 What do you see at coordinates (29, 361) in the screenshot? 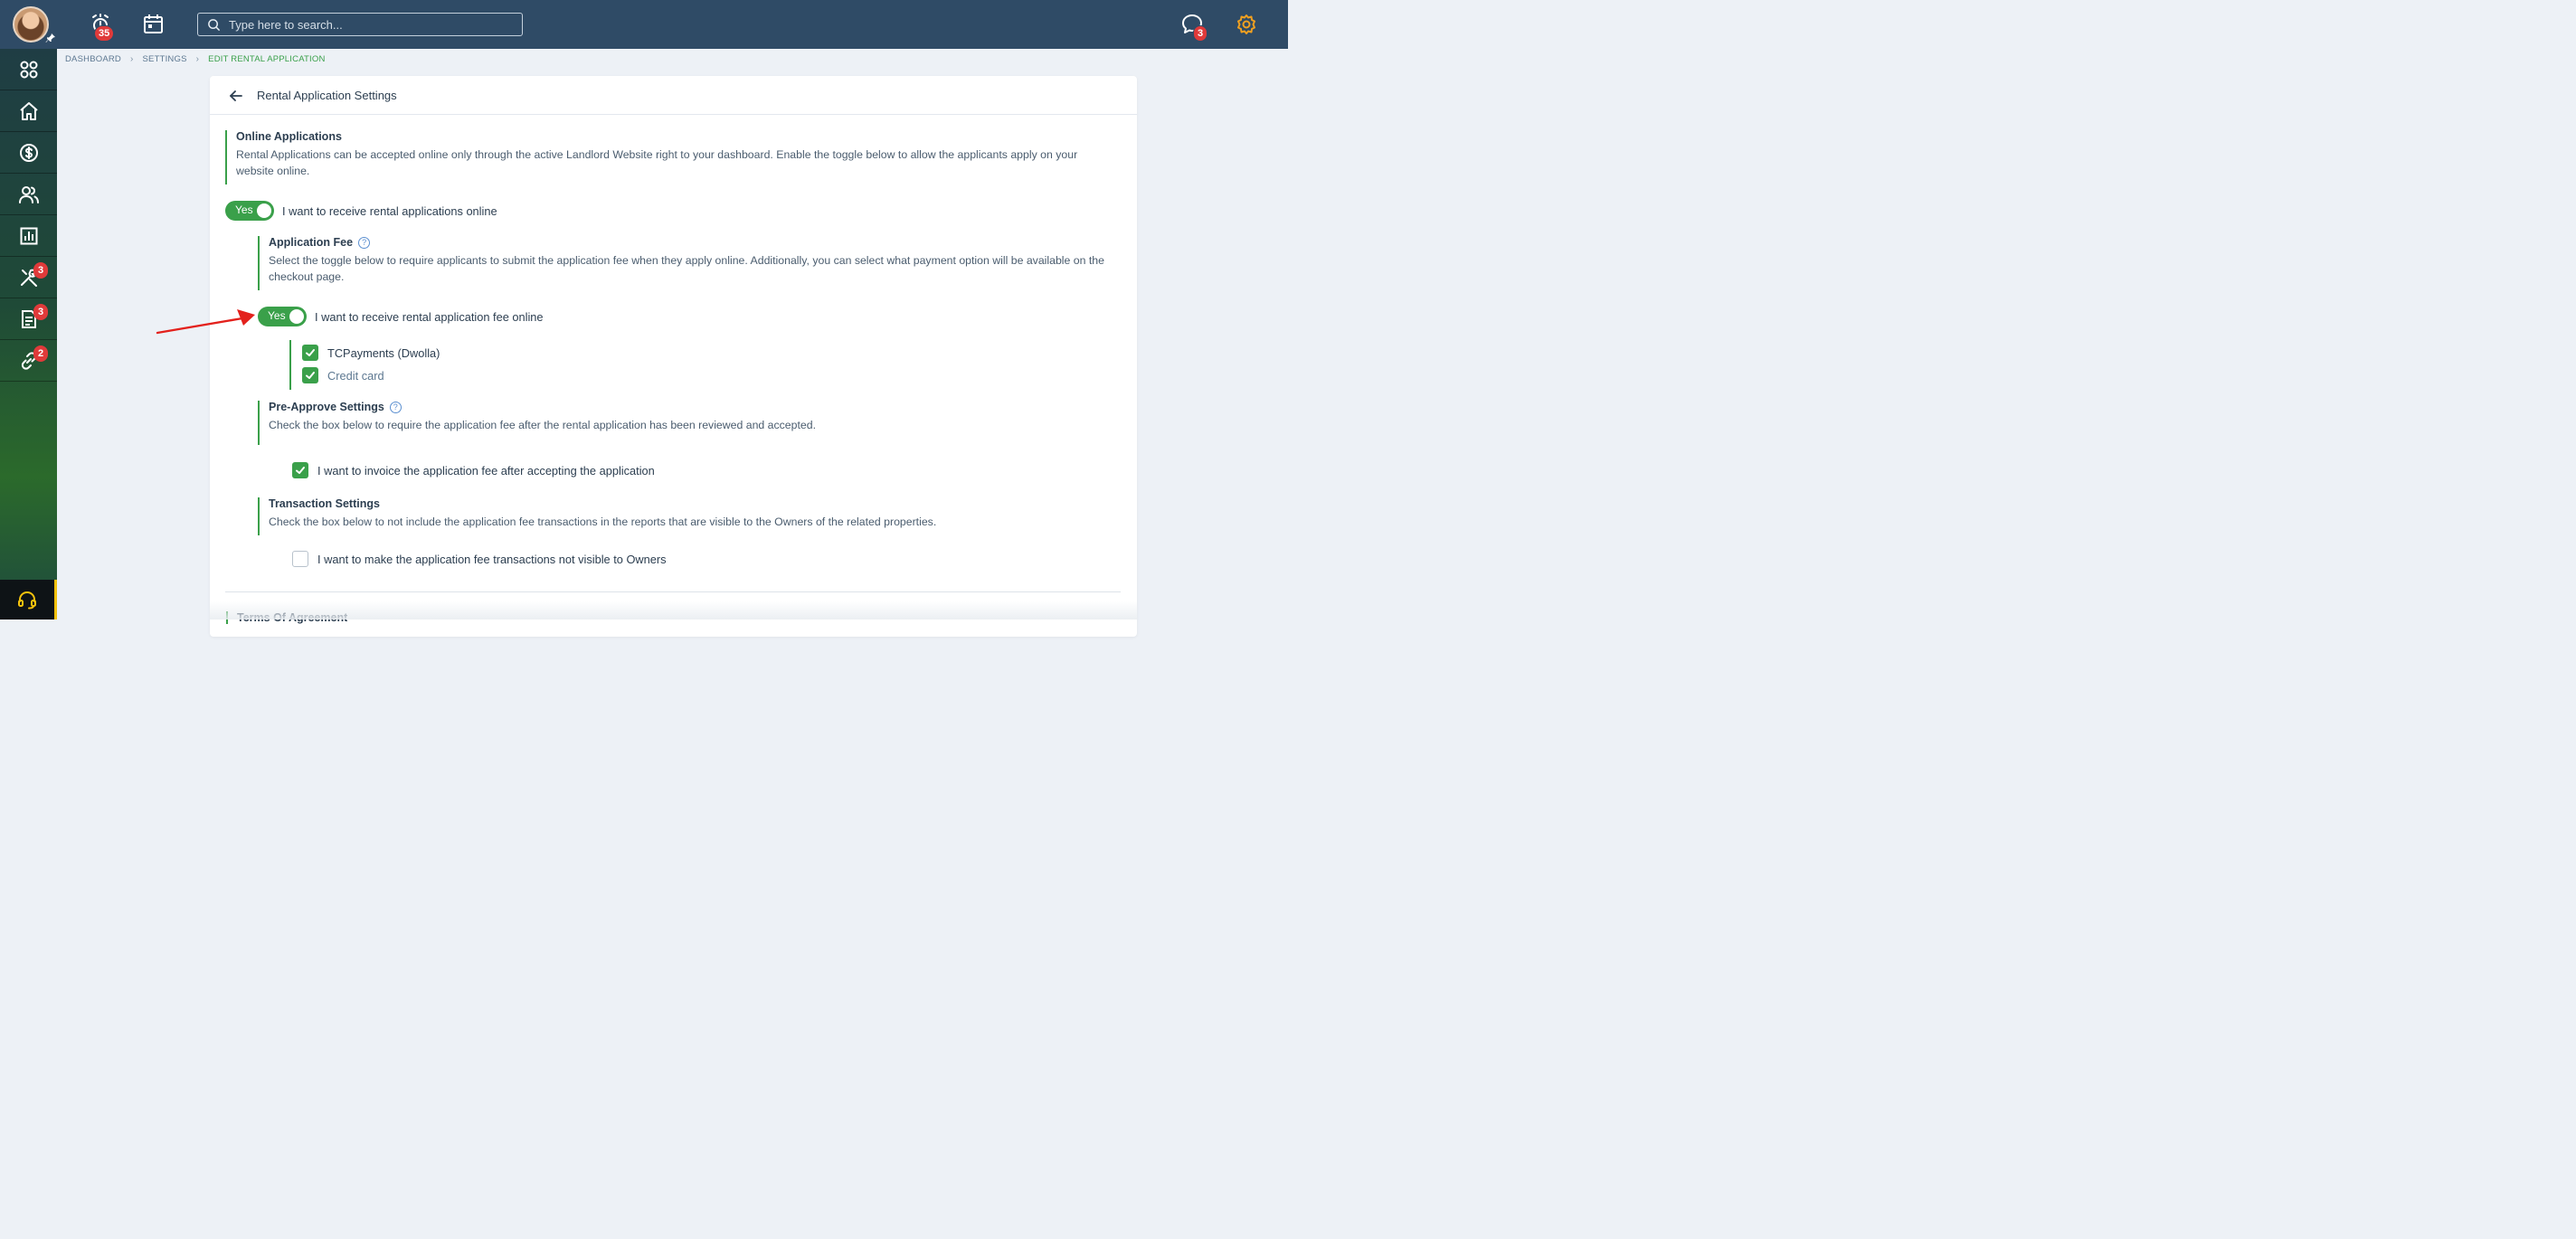
I see `sidebar-item-links: 2` at bounding box center [29, 361].